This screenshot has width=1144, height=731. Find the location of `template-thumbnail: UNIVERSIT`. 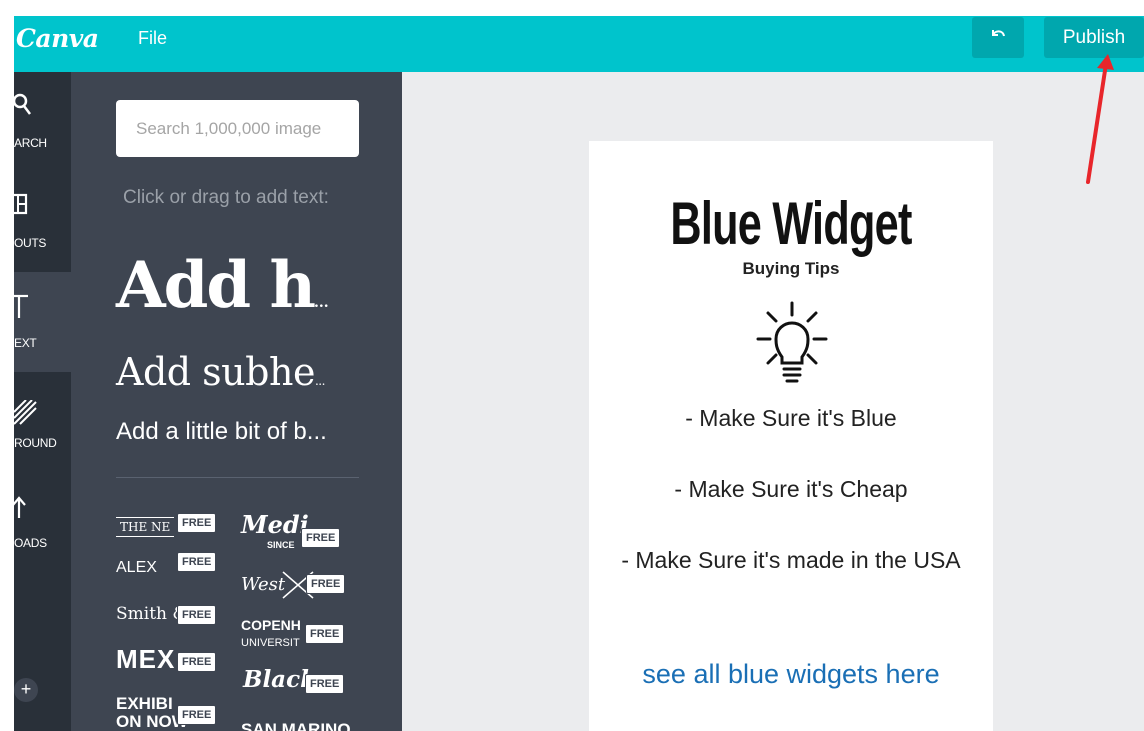

template-thumbnail: UNIVERSIT is located at coordinates (270, 643).